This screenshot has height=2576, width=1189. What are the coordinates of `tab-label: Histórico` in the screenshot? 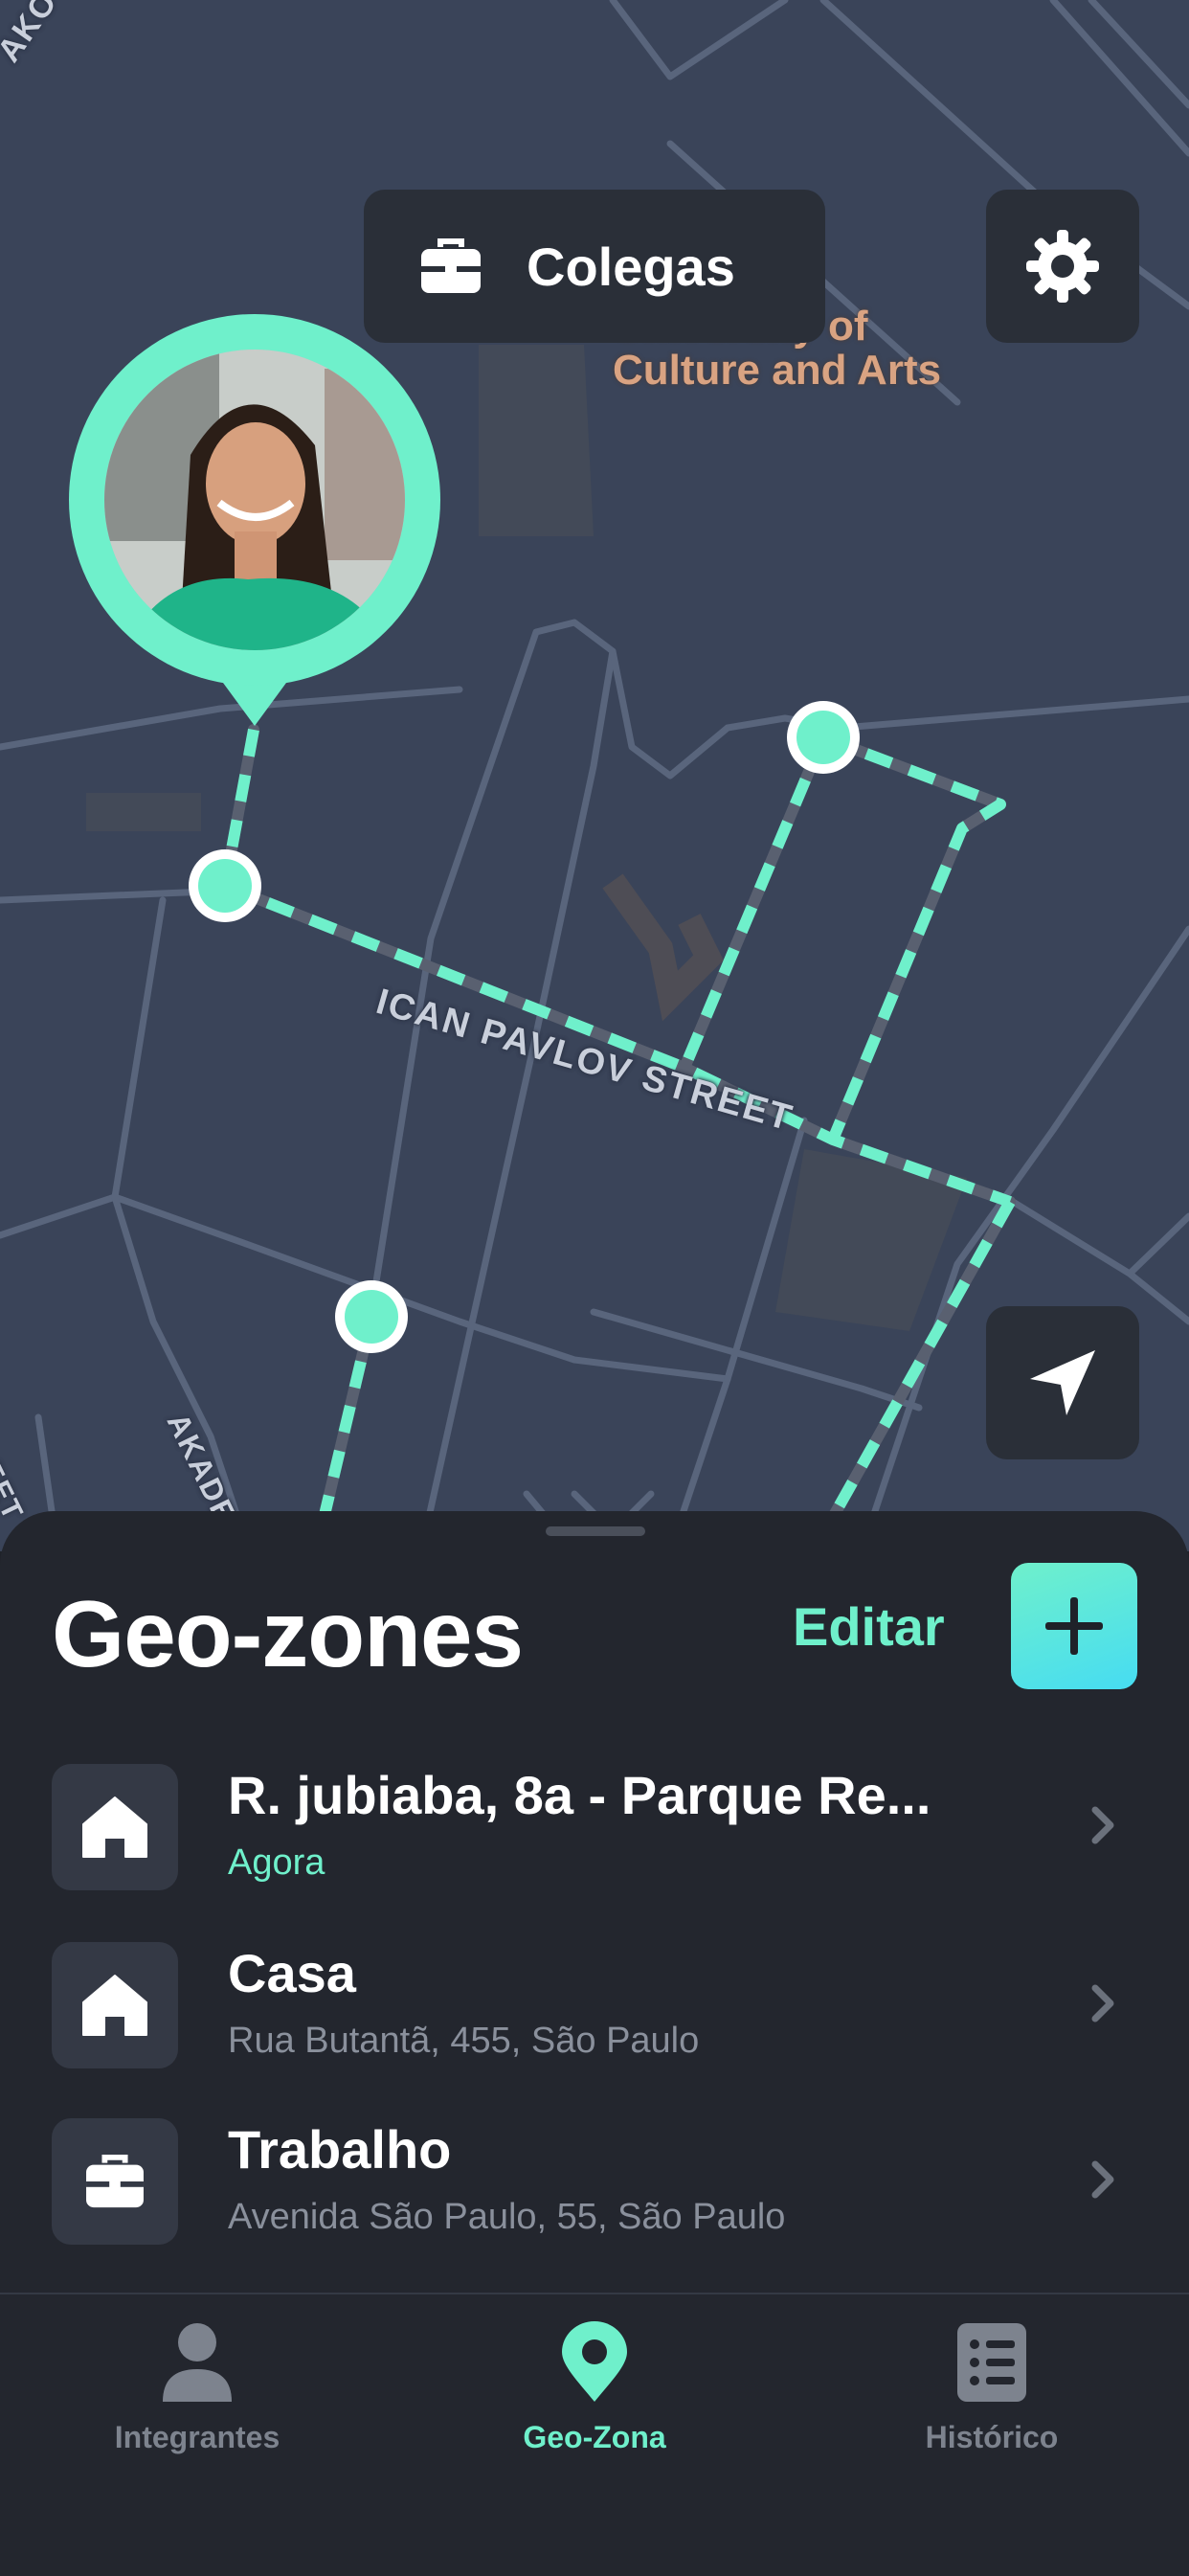 It's located at (992, 2437).